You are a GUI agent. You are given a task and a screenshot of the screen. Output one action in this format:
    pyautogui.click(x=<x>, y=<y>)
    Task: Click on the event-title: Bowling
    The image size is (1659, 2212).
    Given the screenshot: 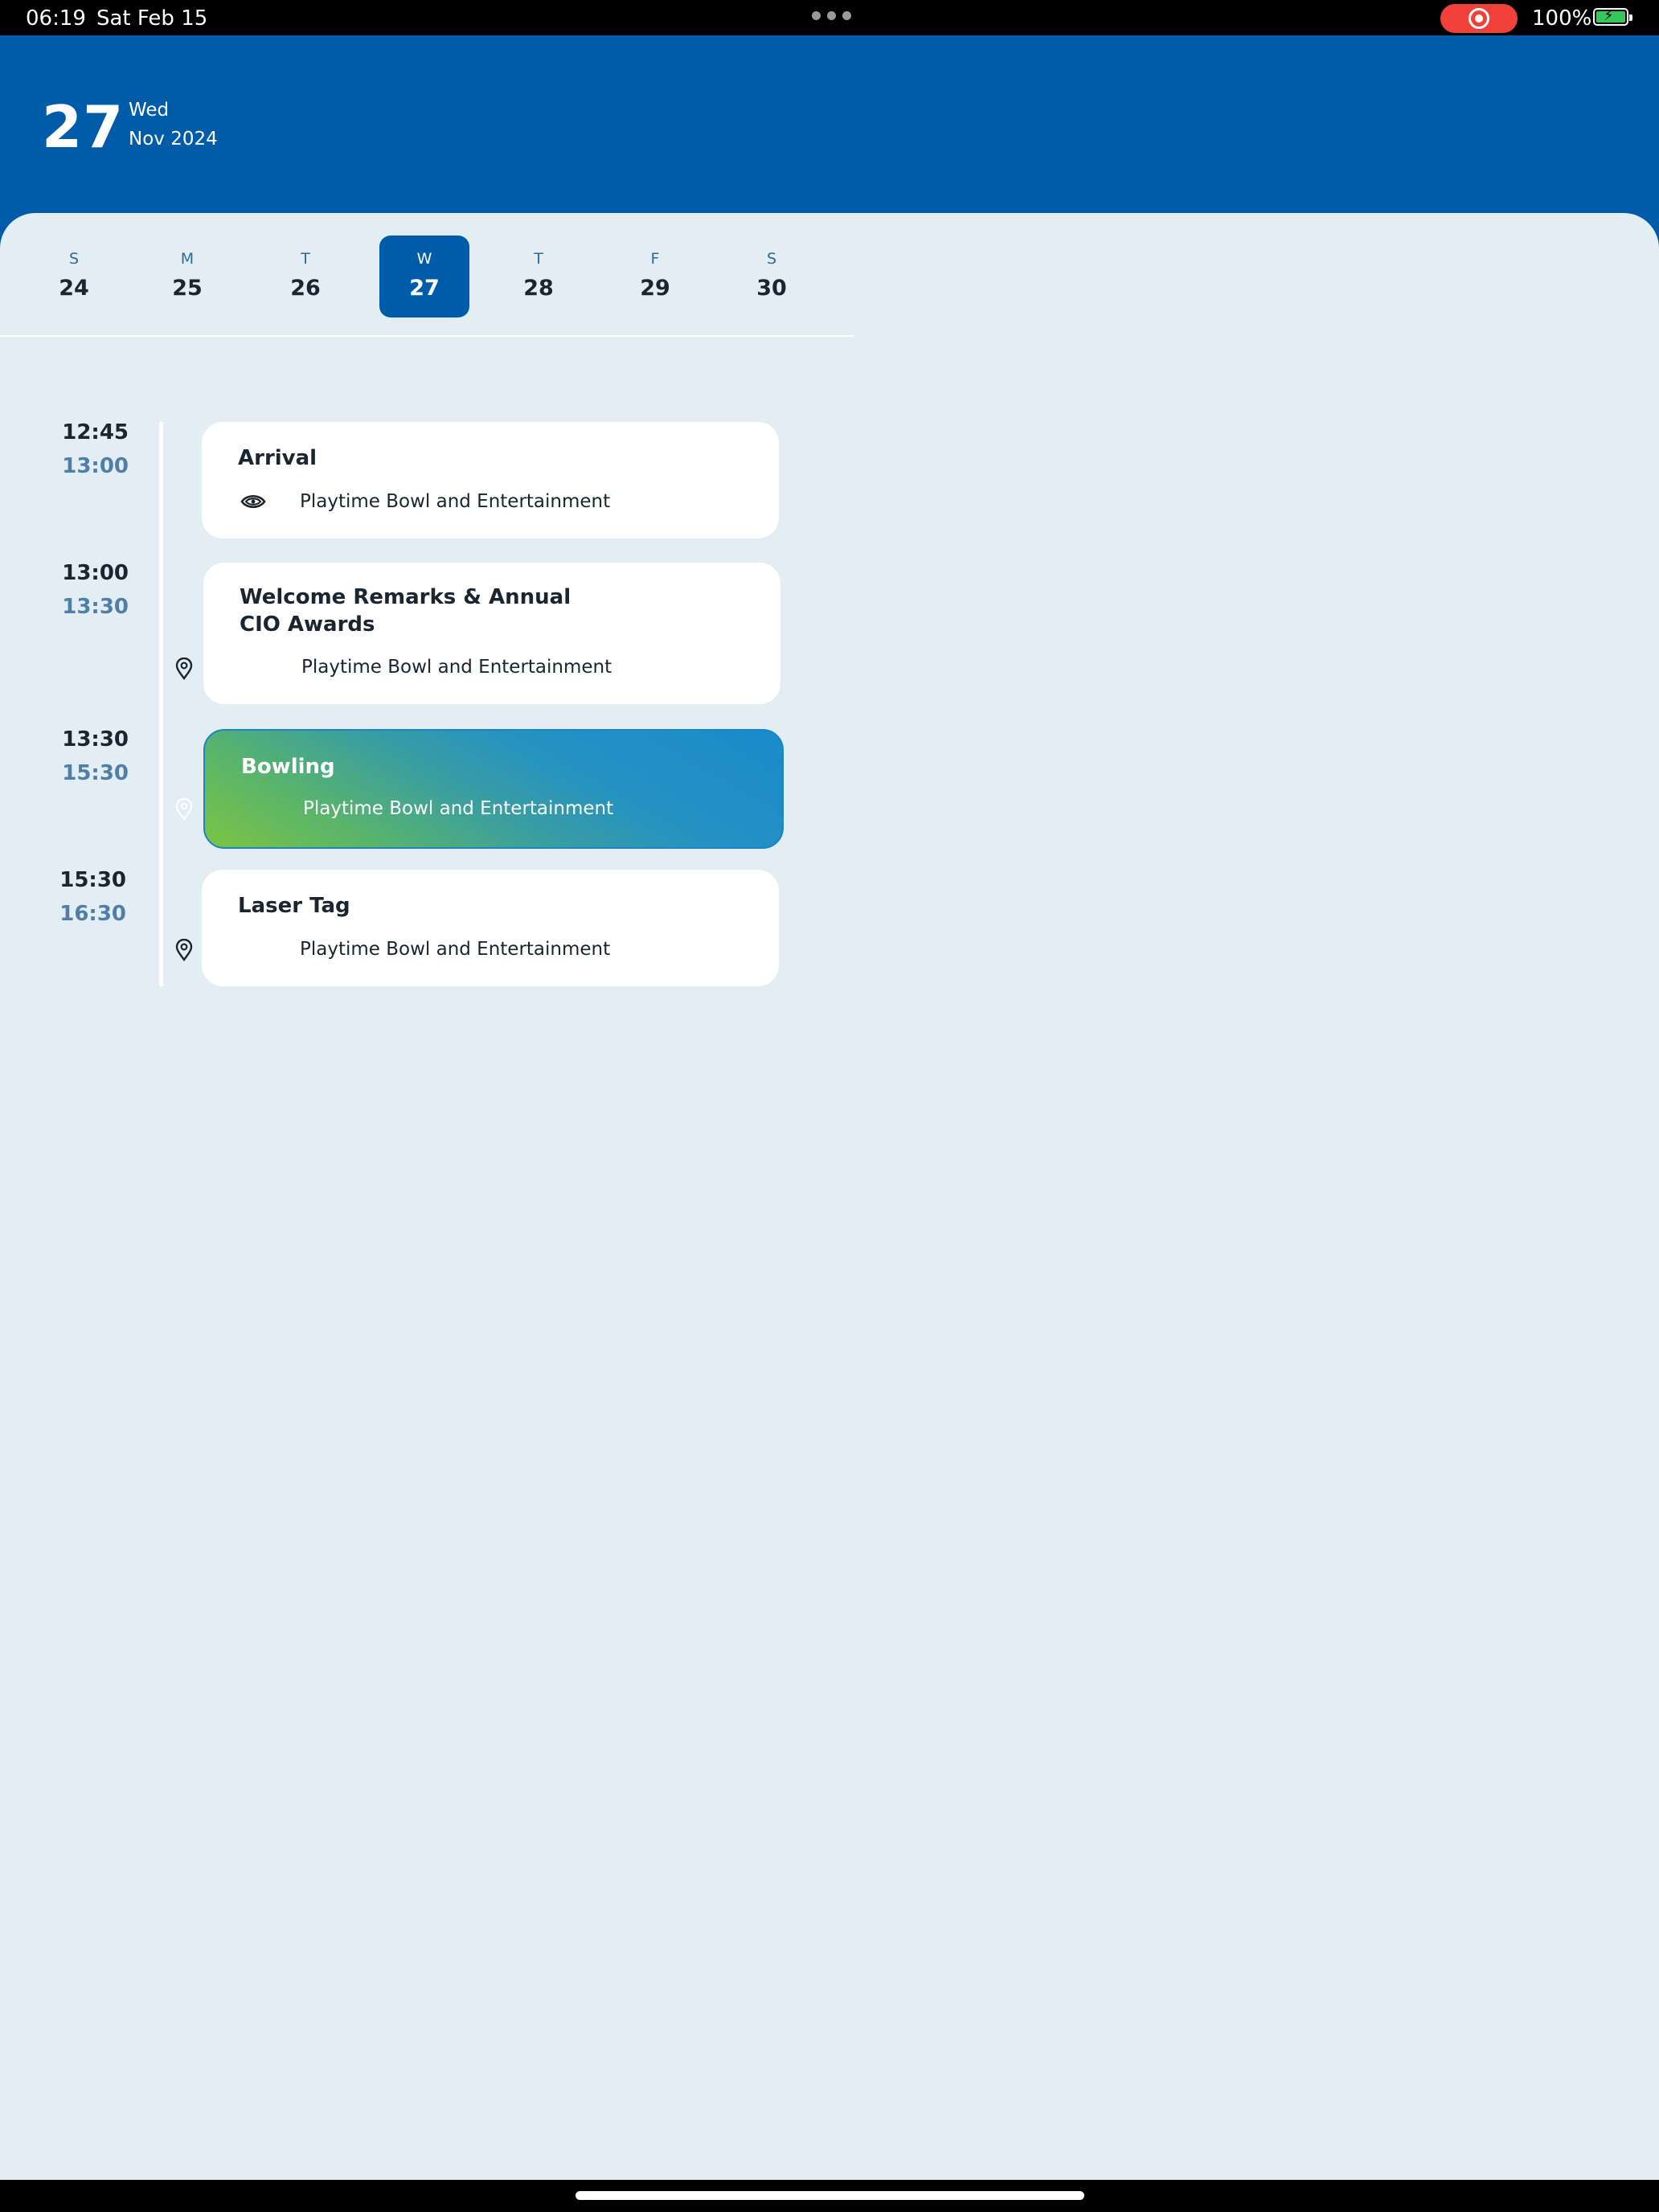 What is the action you would take?
    pyautogui.click(x=288, y=767)
    